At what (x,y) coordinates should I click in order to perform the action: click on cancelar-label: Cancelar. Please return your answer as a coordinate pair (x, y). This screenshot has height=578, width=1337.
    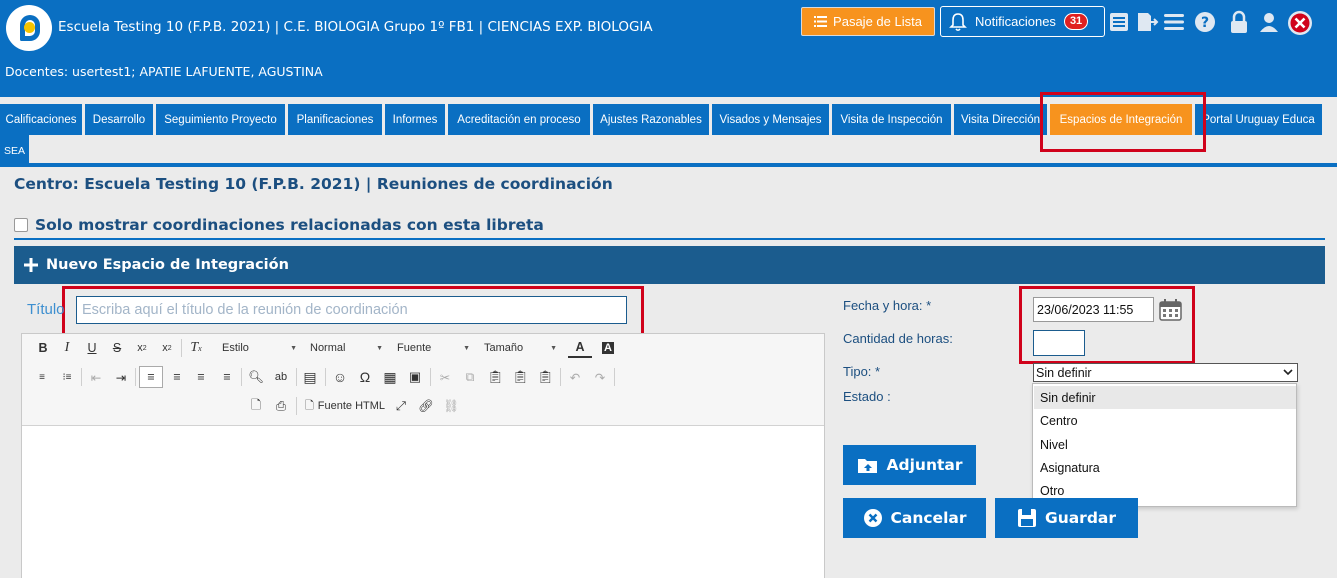
    Looking at the image, I should click on (928, 518).